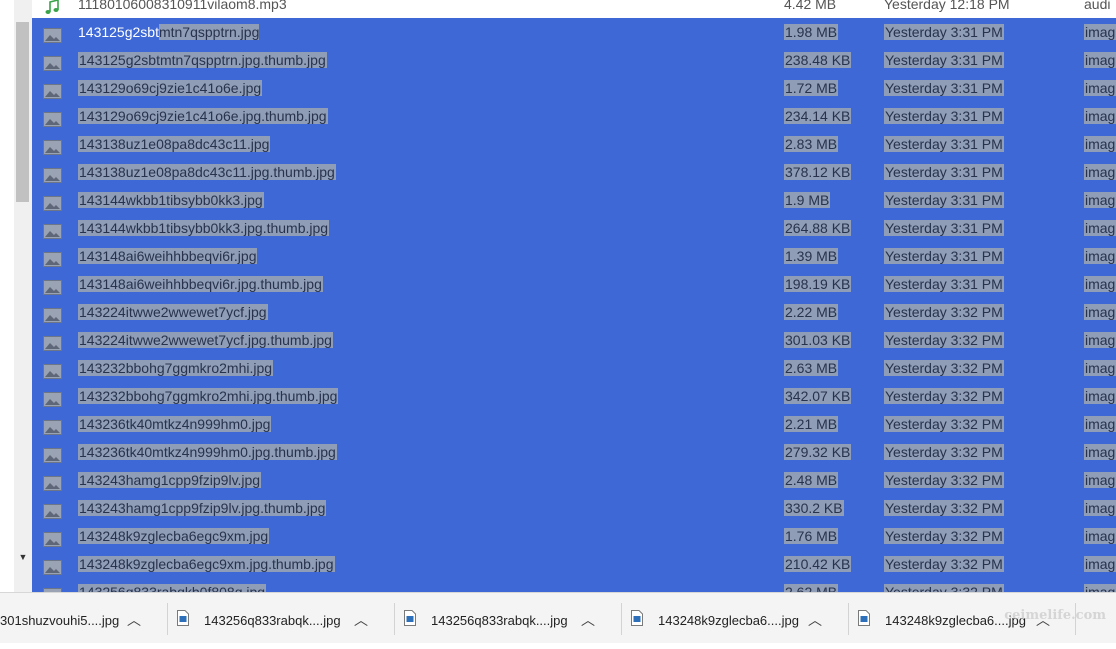  Describe the element at coordinates (171, 200) in the screenshot. I see `file-name: 143144wkbb1tibsybb0kk3.jpg` at that location.